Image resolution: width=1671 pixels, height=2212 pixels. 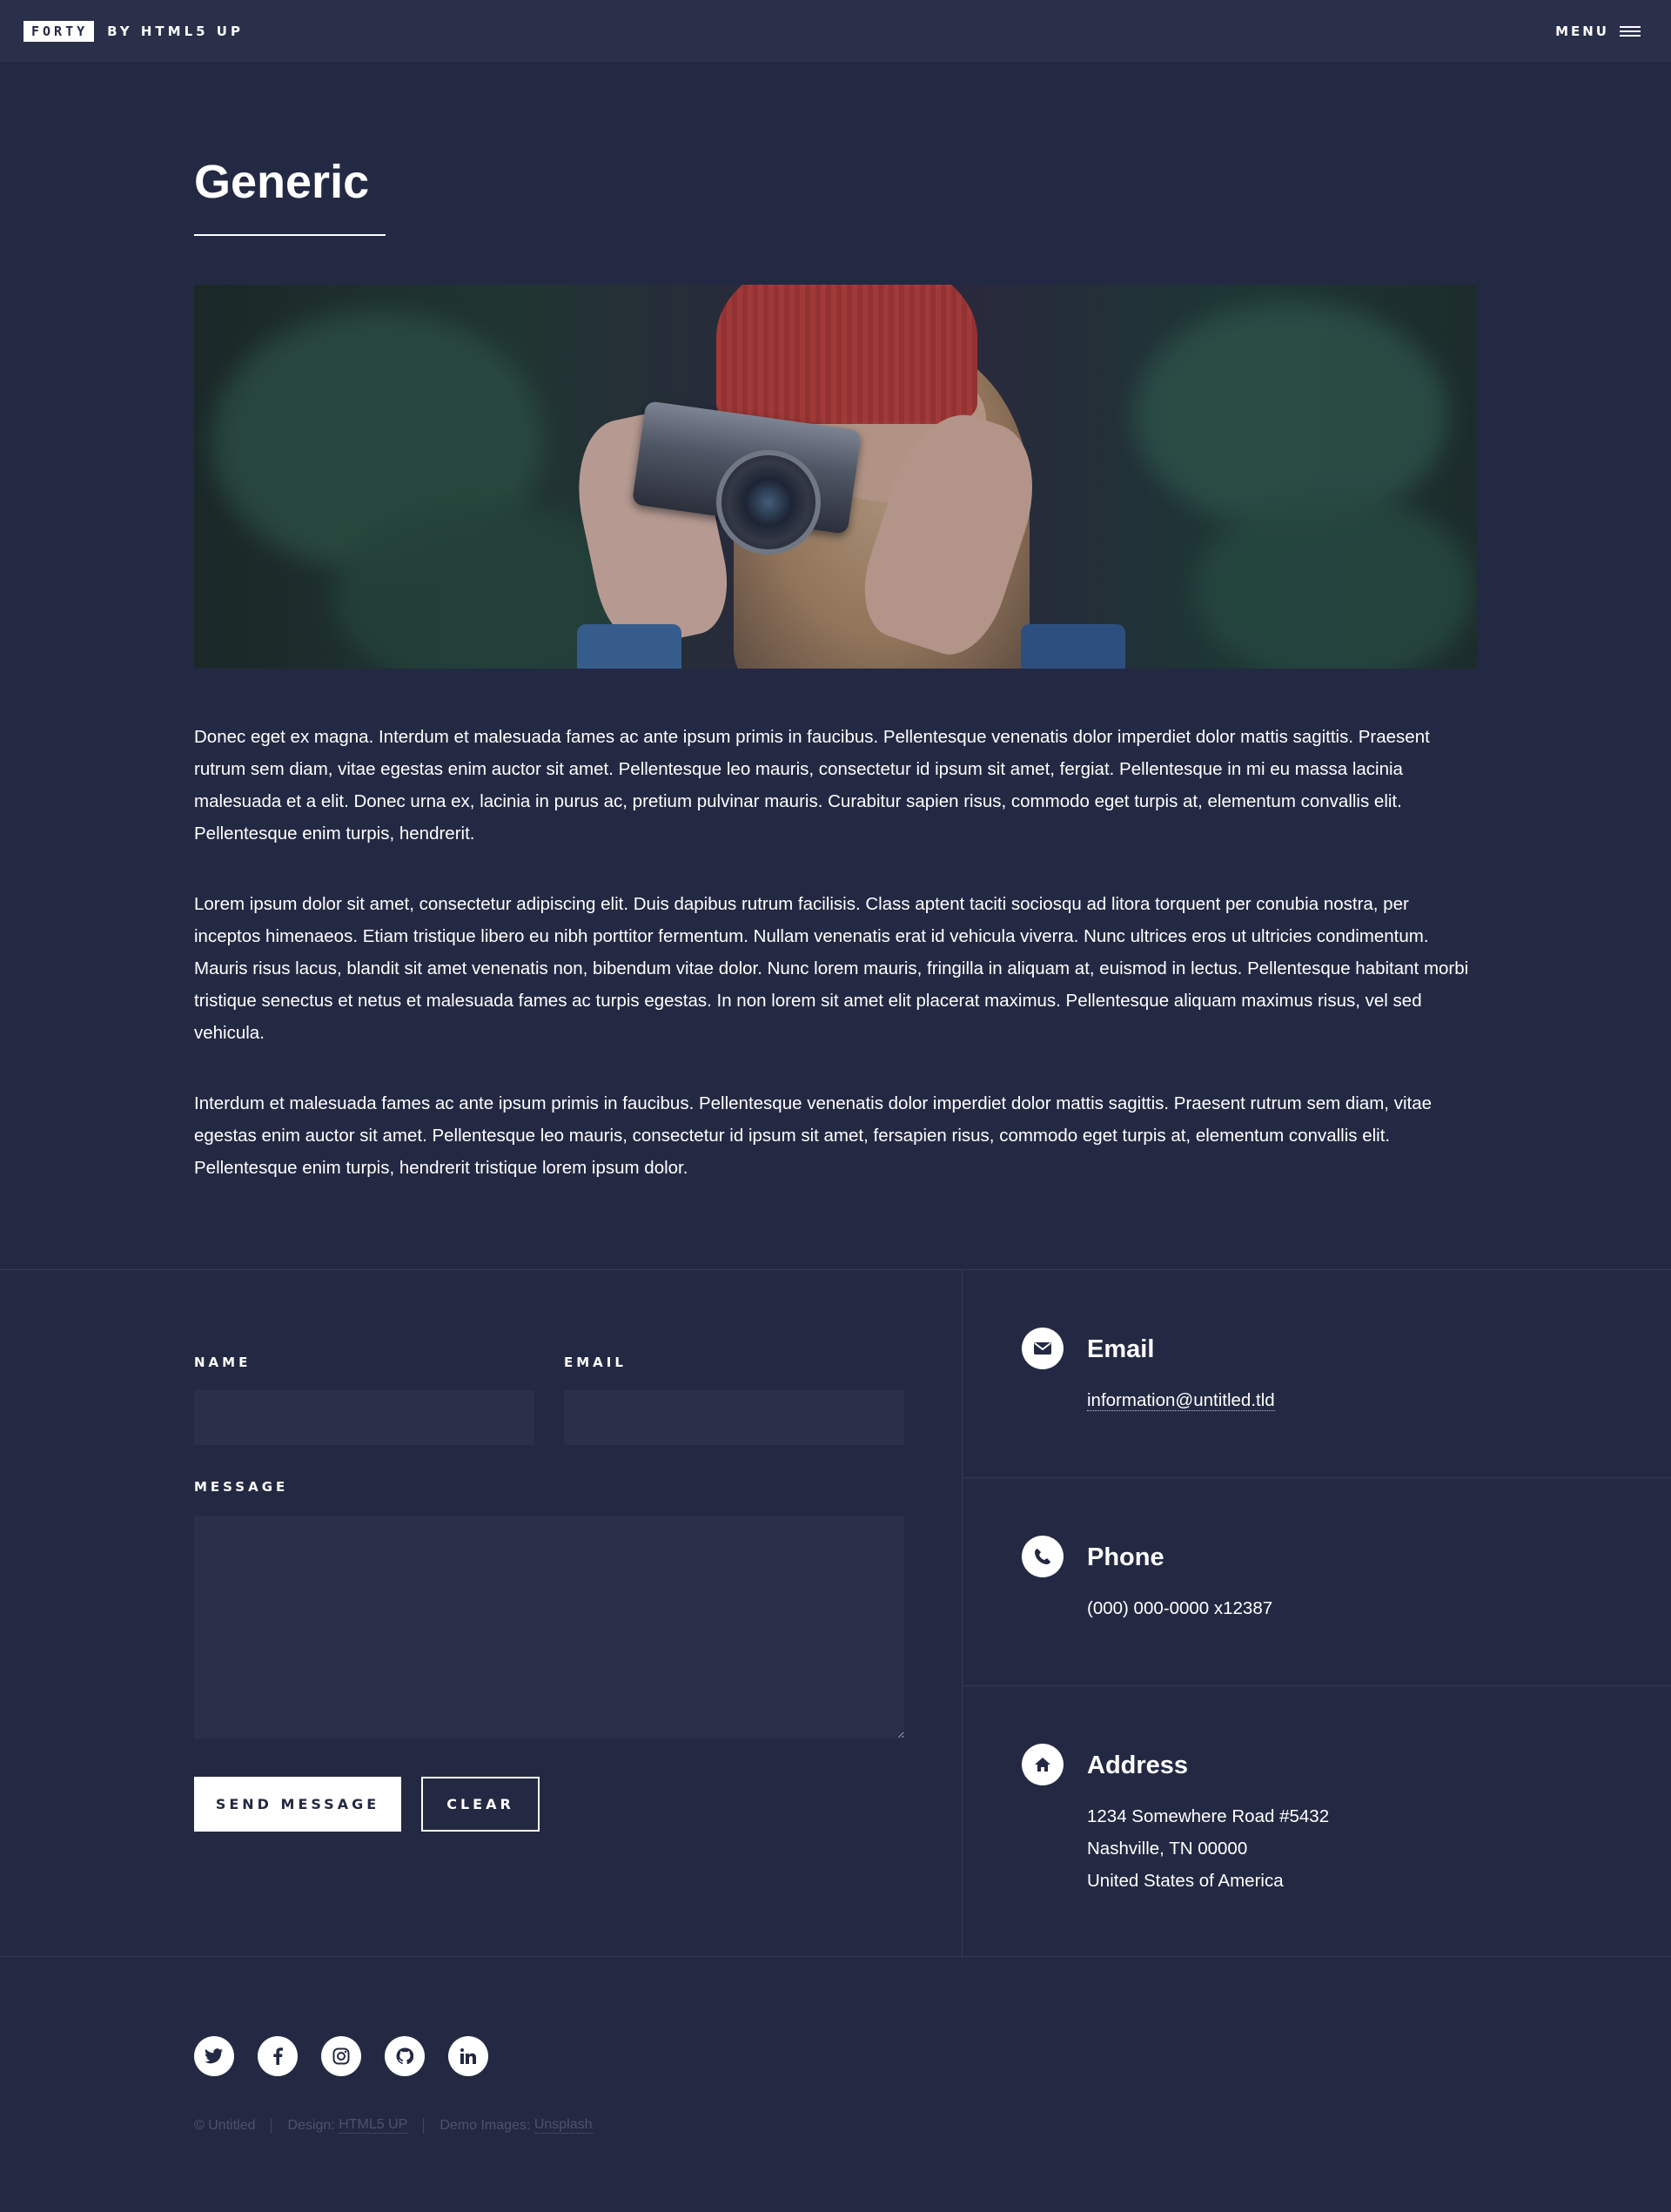 What do you see at coordinates (835, 31) in the screenshot?
I see `site-header: FORTY BY HTML5 UP MENU` at bounding box center [835, 31].